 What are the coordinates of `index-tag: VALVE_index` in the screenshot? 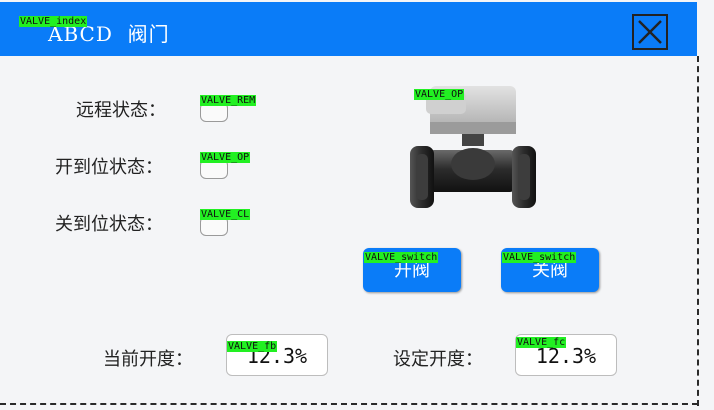 It's located at (53, 21).